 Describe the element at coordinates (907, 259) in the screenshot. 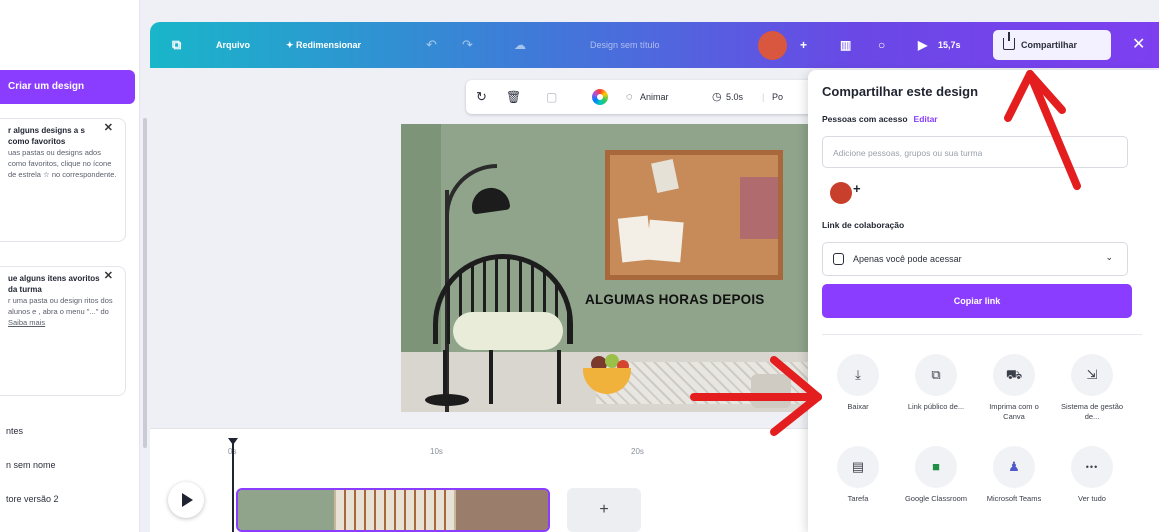

I see `access-value: Apenas você pode acessar` at that location.